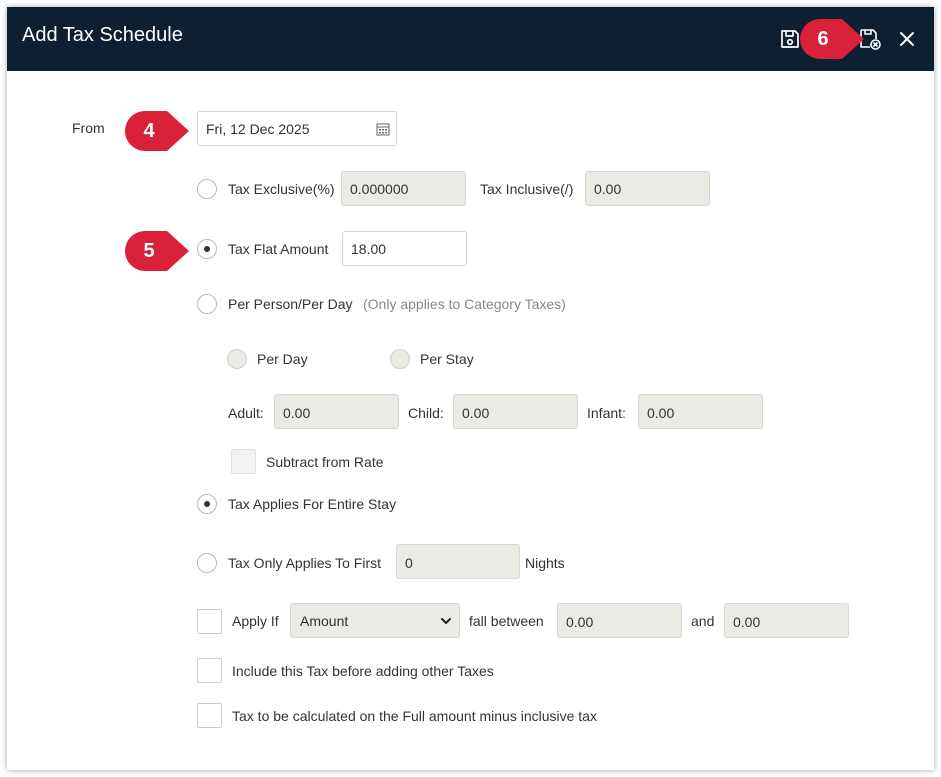  Describe the element at coordinates (149, 131) in the screenshot. I see `callout-4-number: 4` at that location.